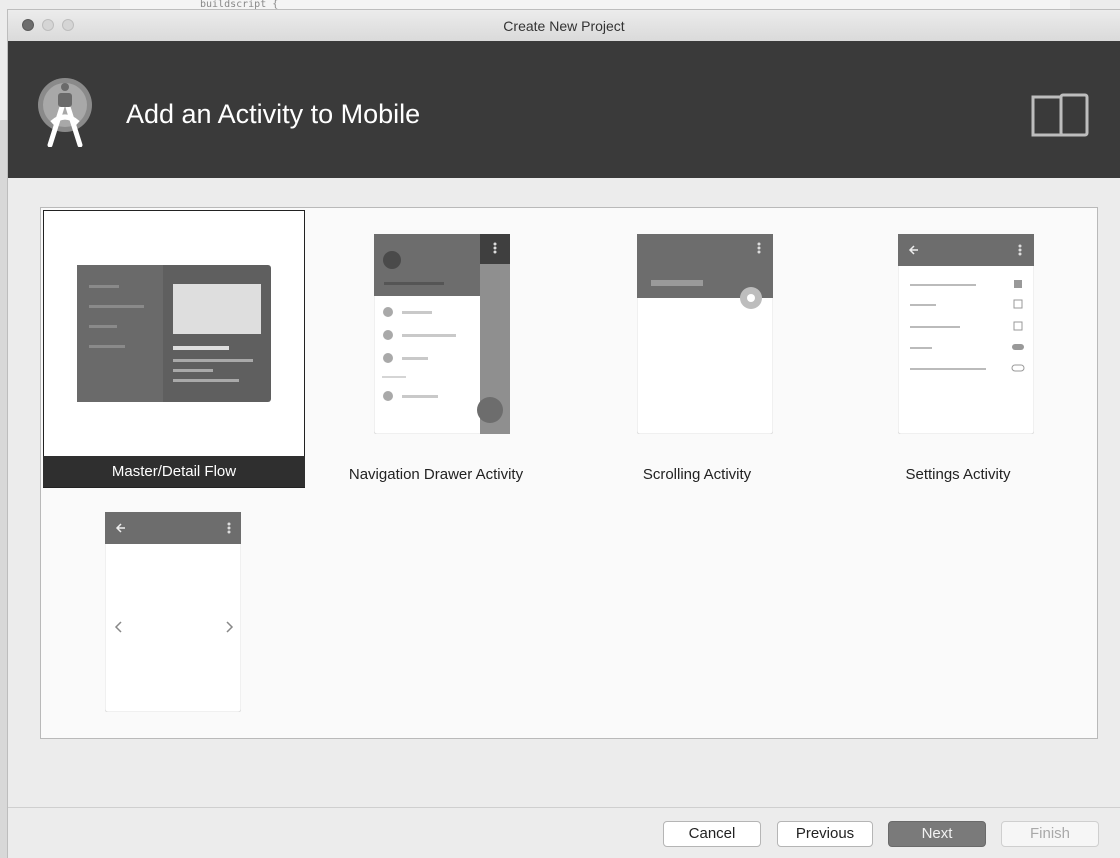  What do you see at coordinates (174, 333) in the screenshot?
I see `master-detail-thumbnail` at bounding box center [174, 333].